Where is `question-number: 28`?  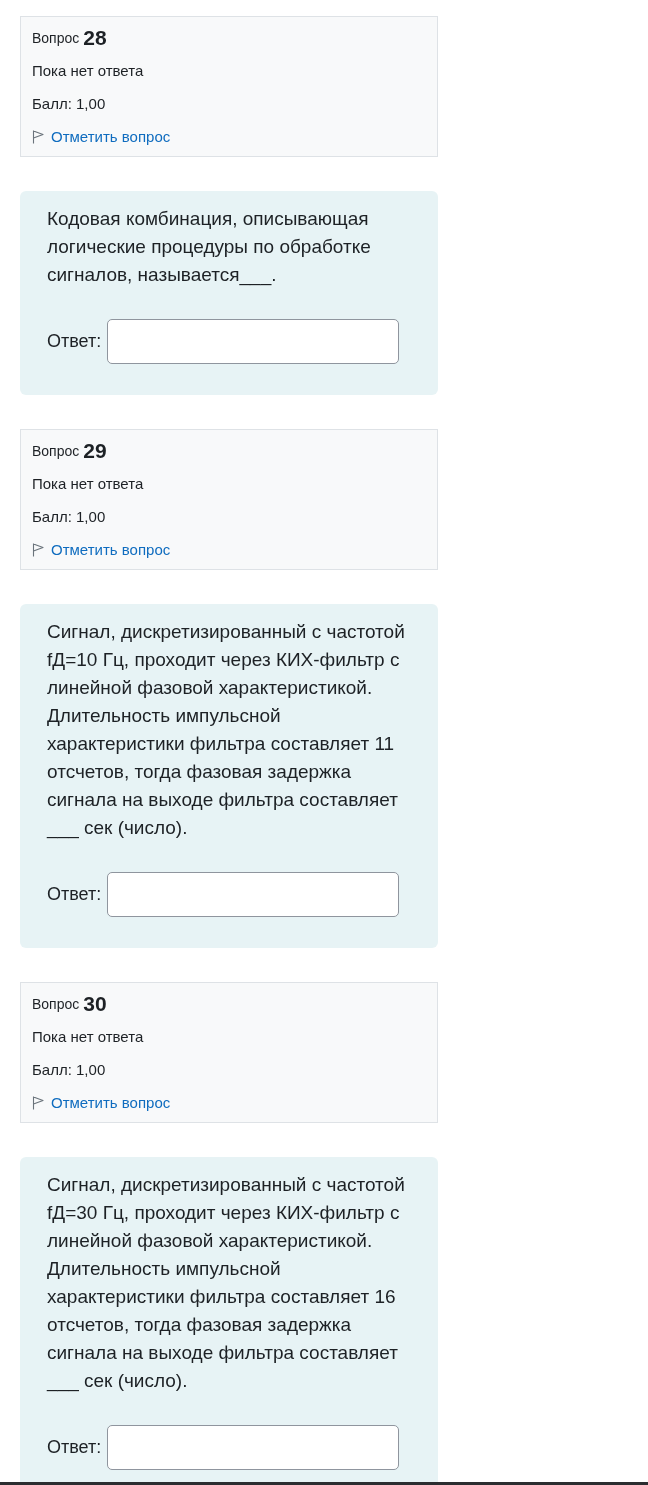
question-number: 28 is located at coordinates (95, 37).